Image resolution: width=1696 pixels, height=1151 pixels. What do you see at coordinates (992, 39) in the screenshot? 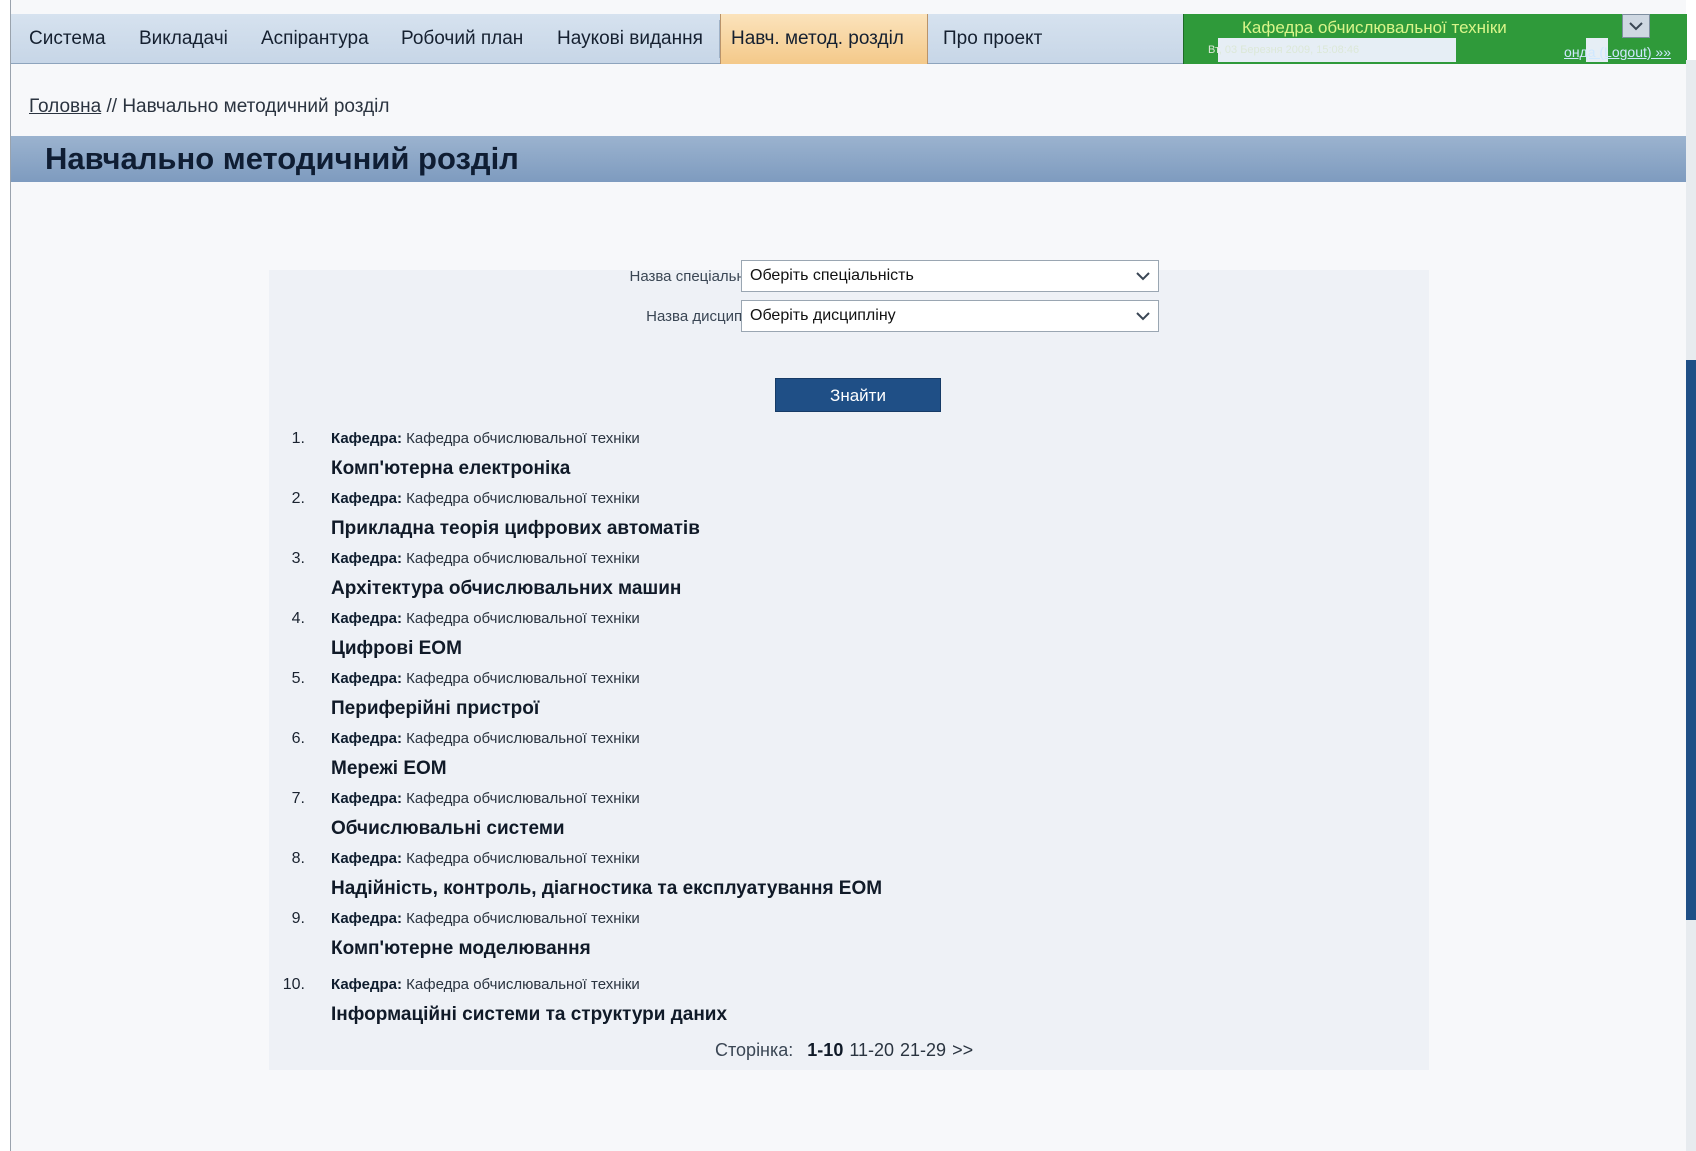
I see `nav-item-about: Про проект` at bounding box center [992, 39].